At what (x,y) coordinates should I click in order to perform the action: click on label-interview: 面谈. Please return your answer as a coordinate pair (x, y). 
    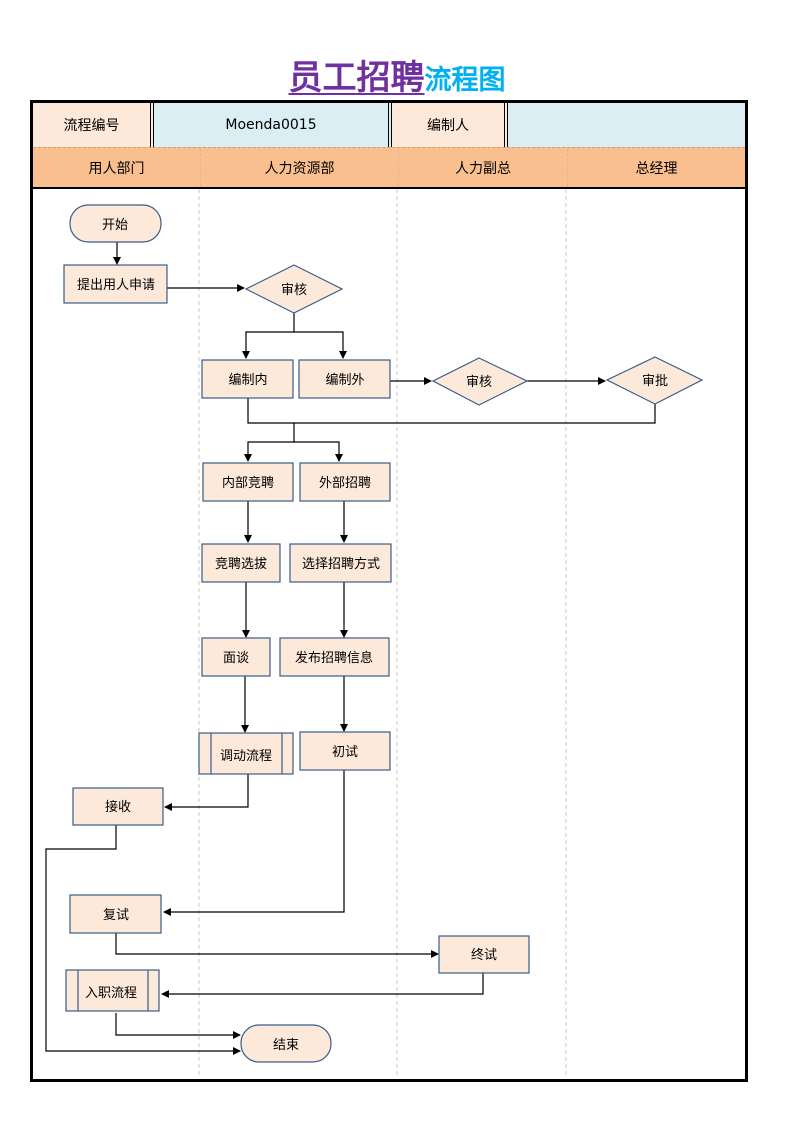
    Looking at the image, I should click on (236, 658).